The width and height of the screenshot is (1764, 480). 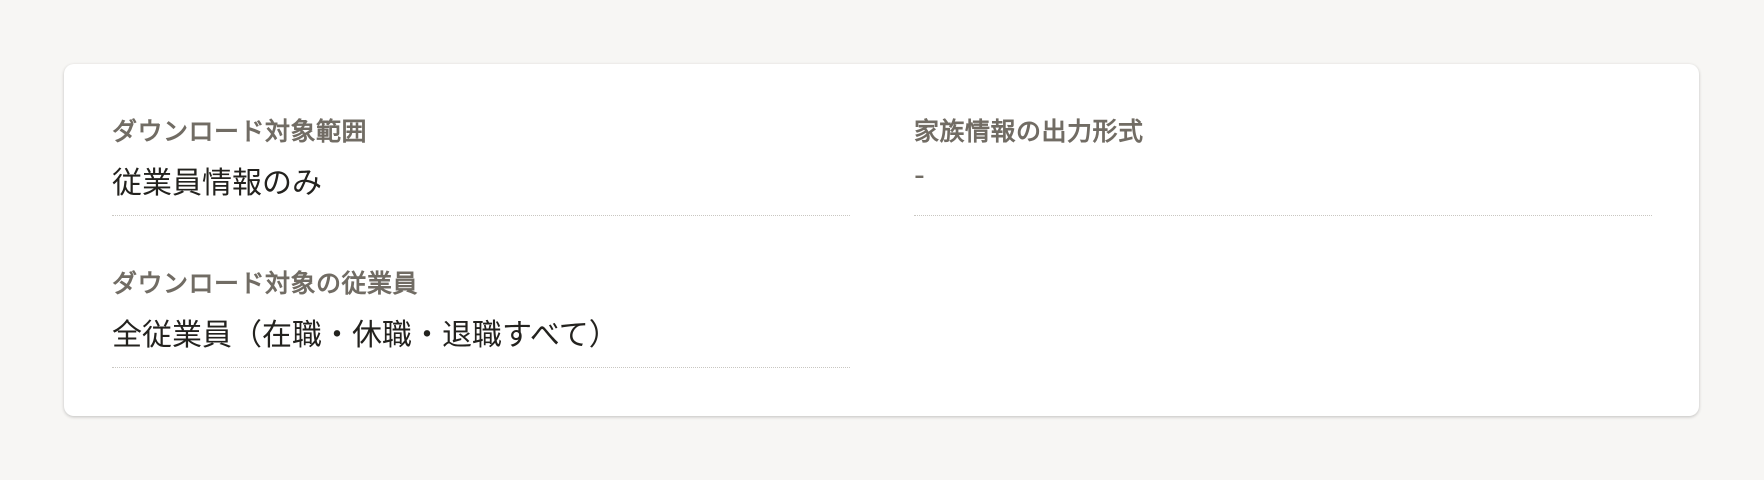 What do you see at coordinates (240, 131) in the screenshot?
I see `download-scope-label: ダウンロード対象範囲` at bounding box center [240, 131].